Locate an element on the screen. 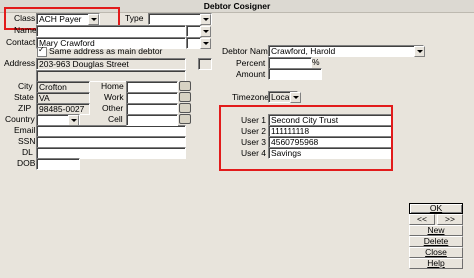 This screenshot has height=278, width=474. amount-field is located at coordinates (295, 74).